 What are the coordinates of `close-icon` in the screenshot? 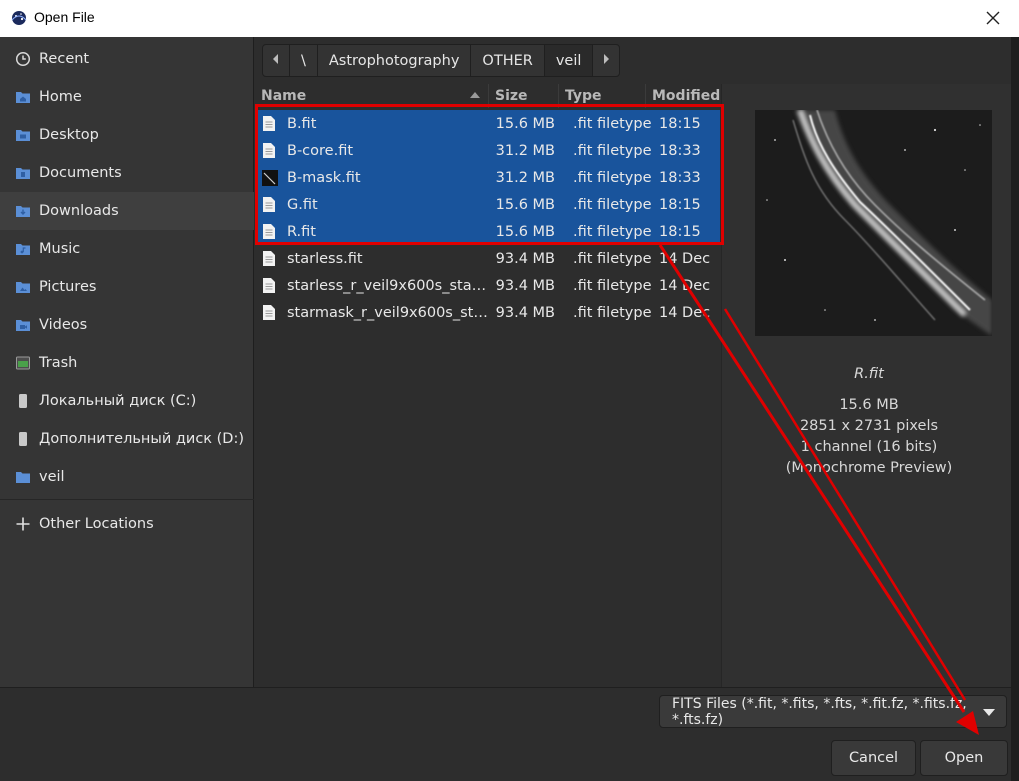 It's located at (993, 18).